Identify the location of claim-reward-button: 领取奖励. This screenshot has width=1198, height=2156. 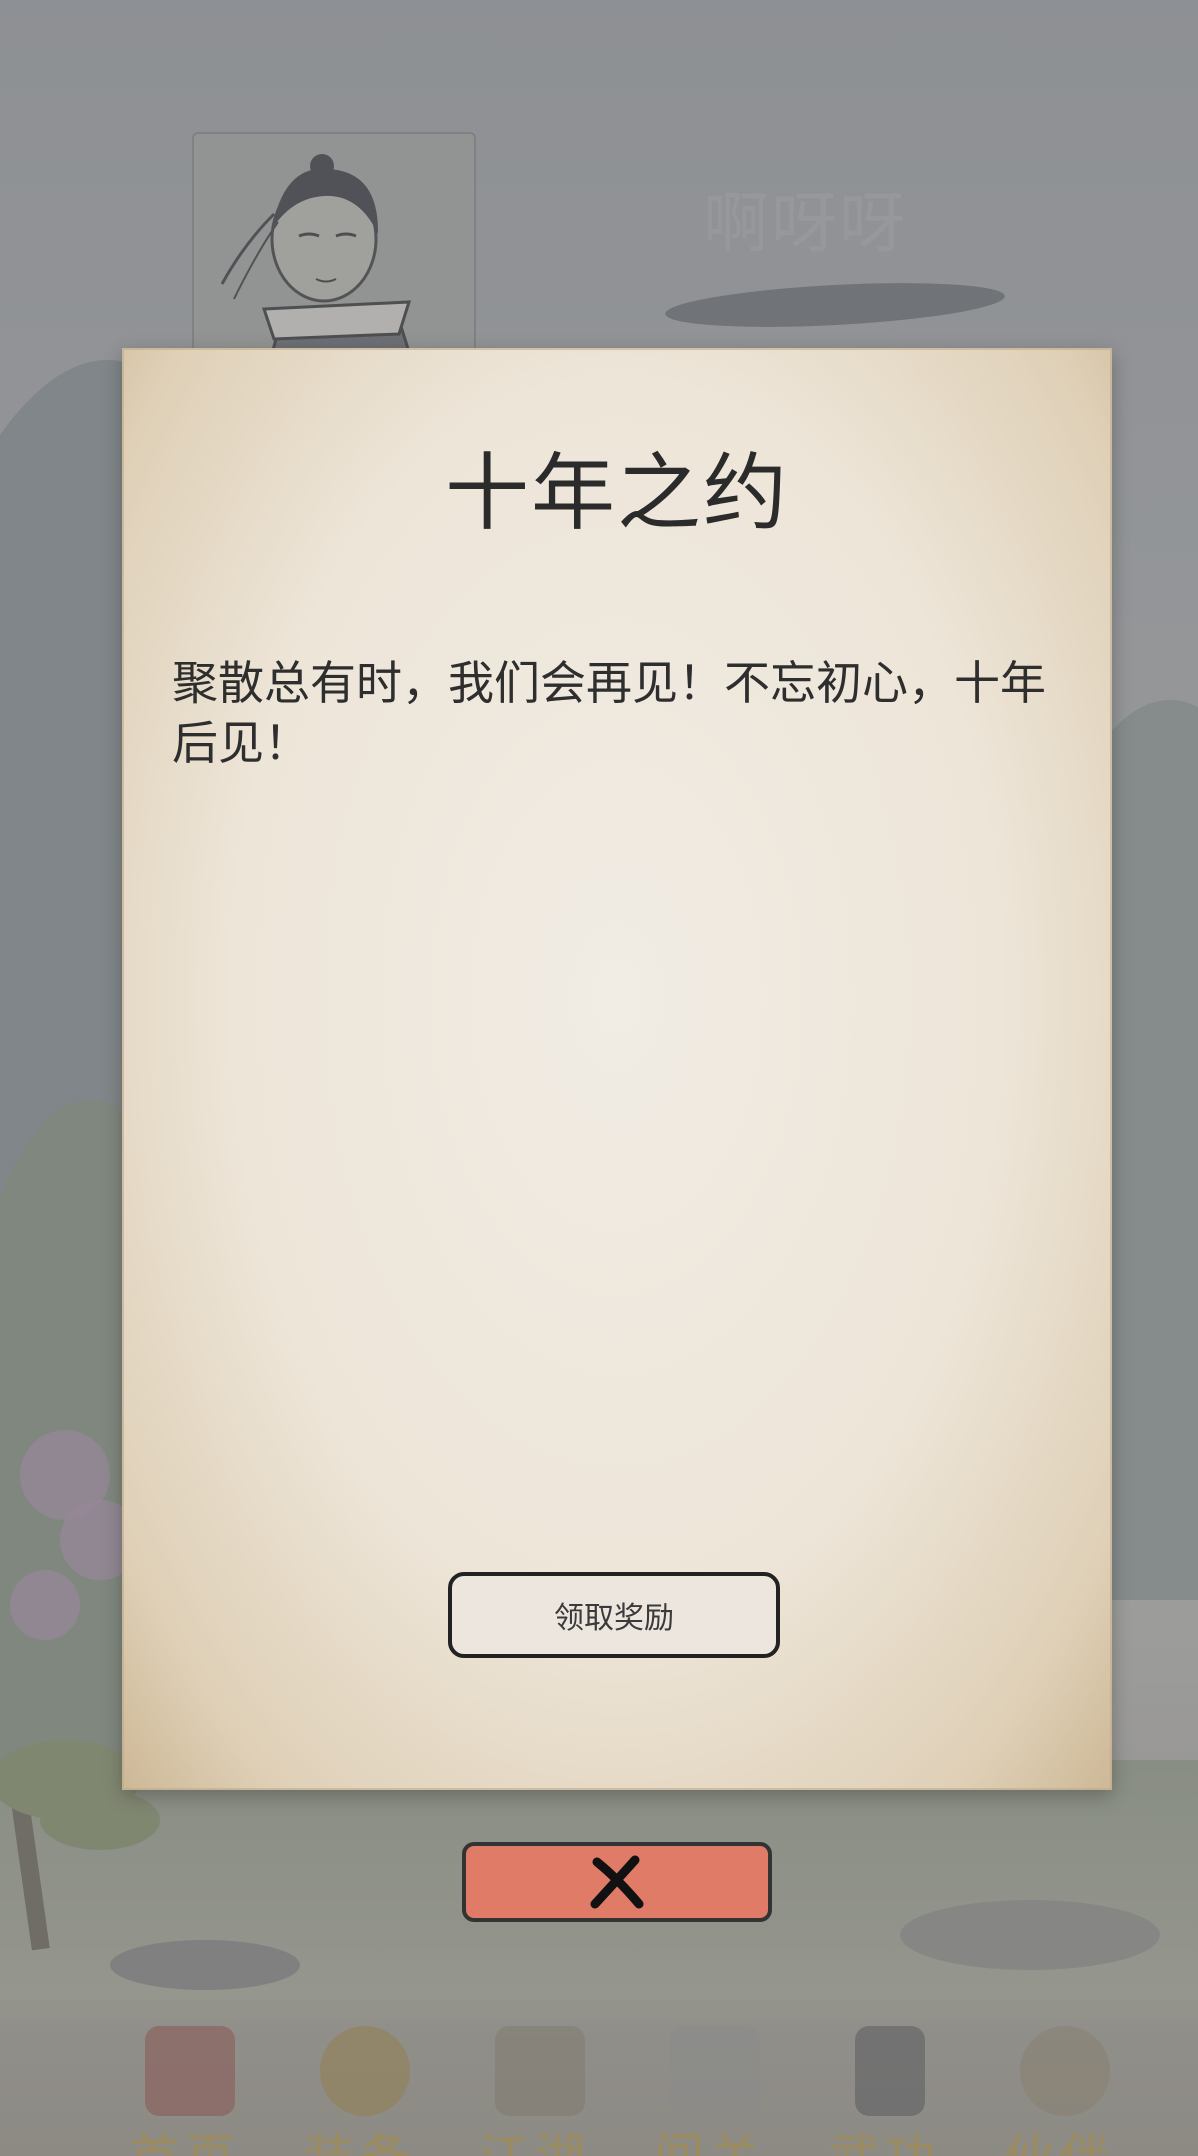
(614, 1615).